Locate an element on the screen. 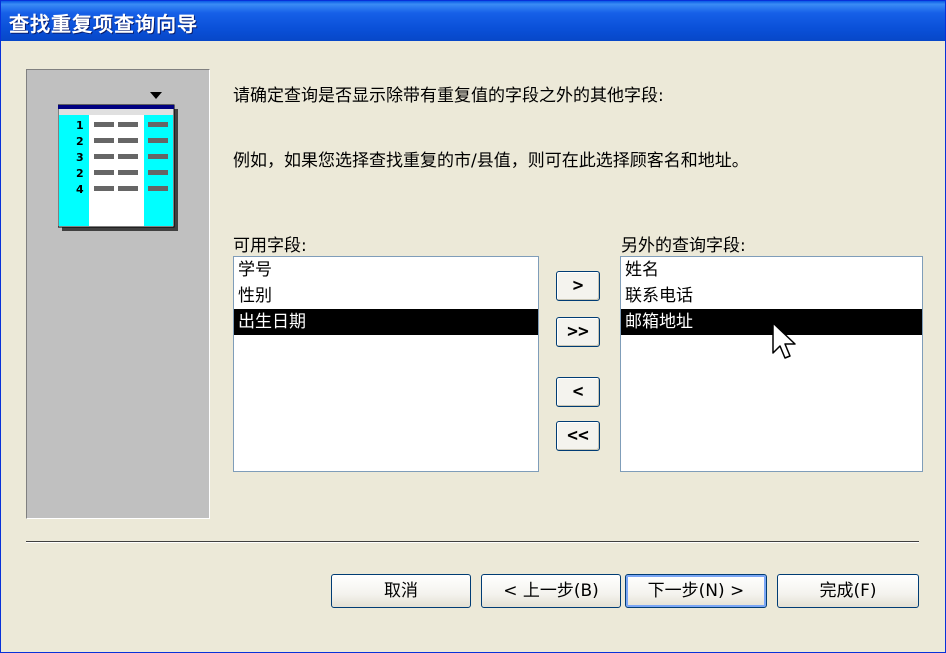 Image resolution: width=946 pixels, height=653 pixels. row-number: 3 is located at coordinates (80, 157).